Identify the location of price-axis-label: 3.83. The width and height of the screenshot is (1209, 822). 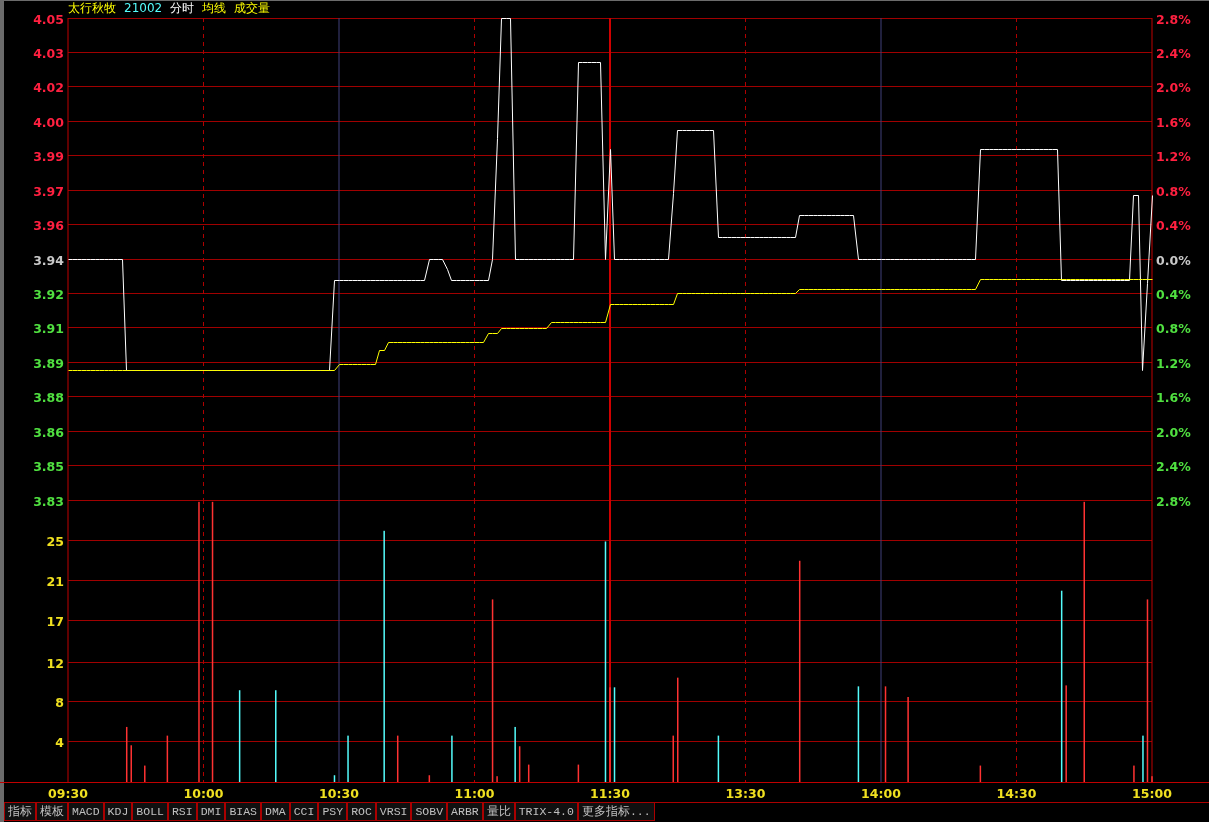
(48, 501).